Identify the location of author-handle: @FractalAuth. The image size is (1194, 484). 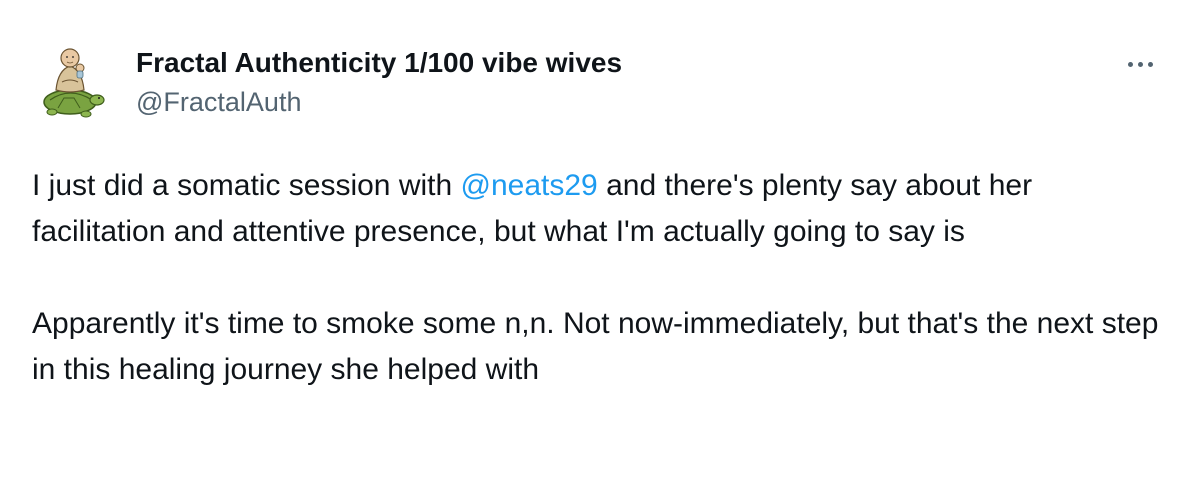
(218, 102).